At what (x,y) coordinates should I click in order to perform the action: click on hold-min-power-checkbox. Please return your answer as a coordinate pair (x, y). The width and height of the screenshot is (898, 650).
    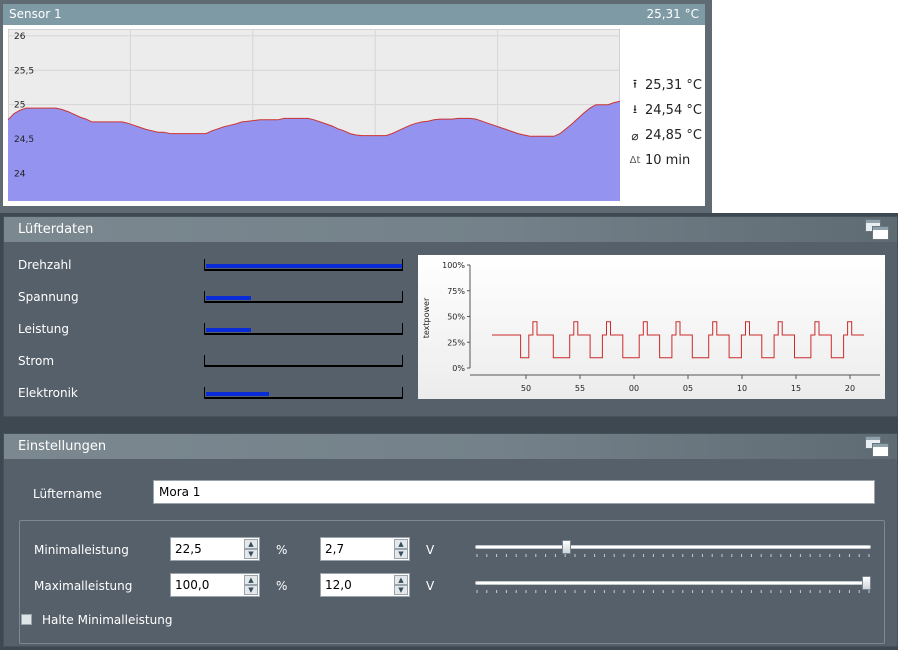
    Looking at the image, I should click on (26, 619).